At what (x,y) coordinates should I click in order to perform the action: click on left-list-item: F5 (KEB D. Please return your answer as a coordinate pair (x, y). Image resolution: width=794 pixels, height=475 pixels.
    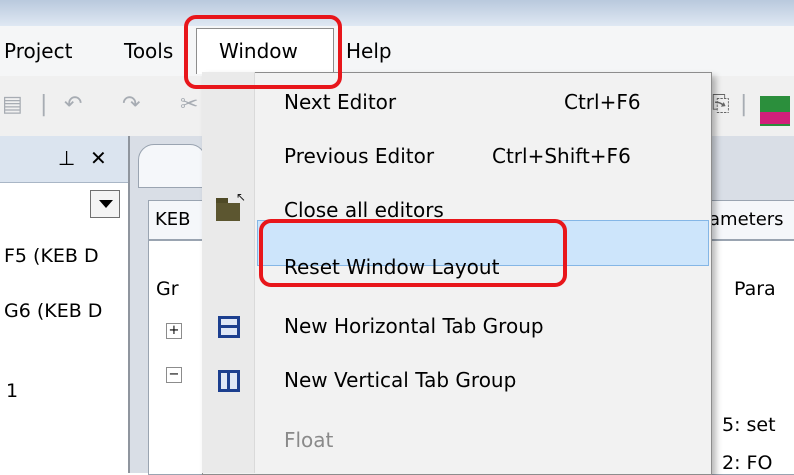
    Looking at the image, I should click on (51, 256).